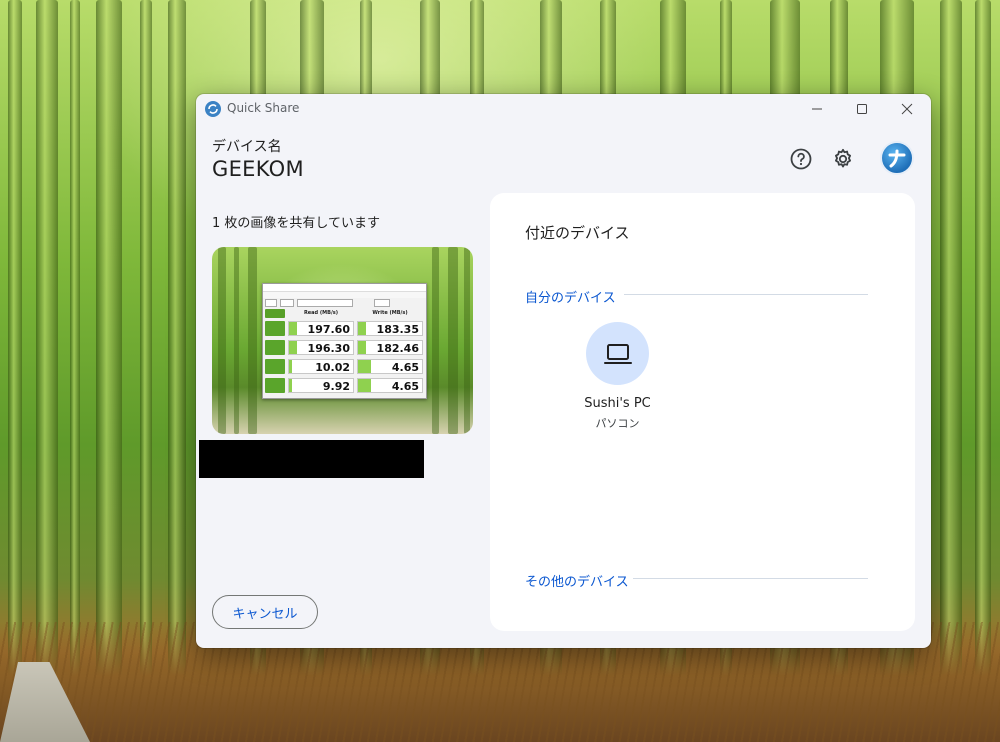 The image size is (1000, 742). What do you see at coordinates (321, 313) in the screenshot?
I see `read-column-header: Read (MB/s)` at bounding box center [321, 313].